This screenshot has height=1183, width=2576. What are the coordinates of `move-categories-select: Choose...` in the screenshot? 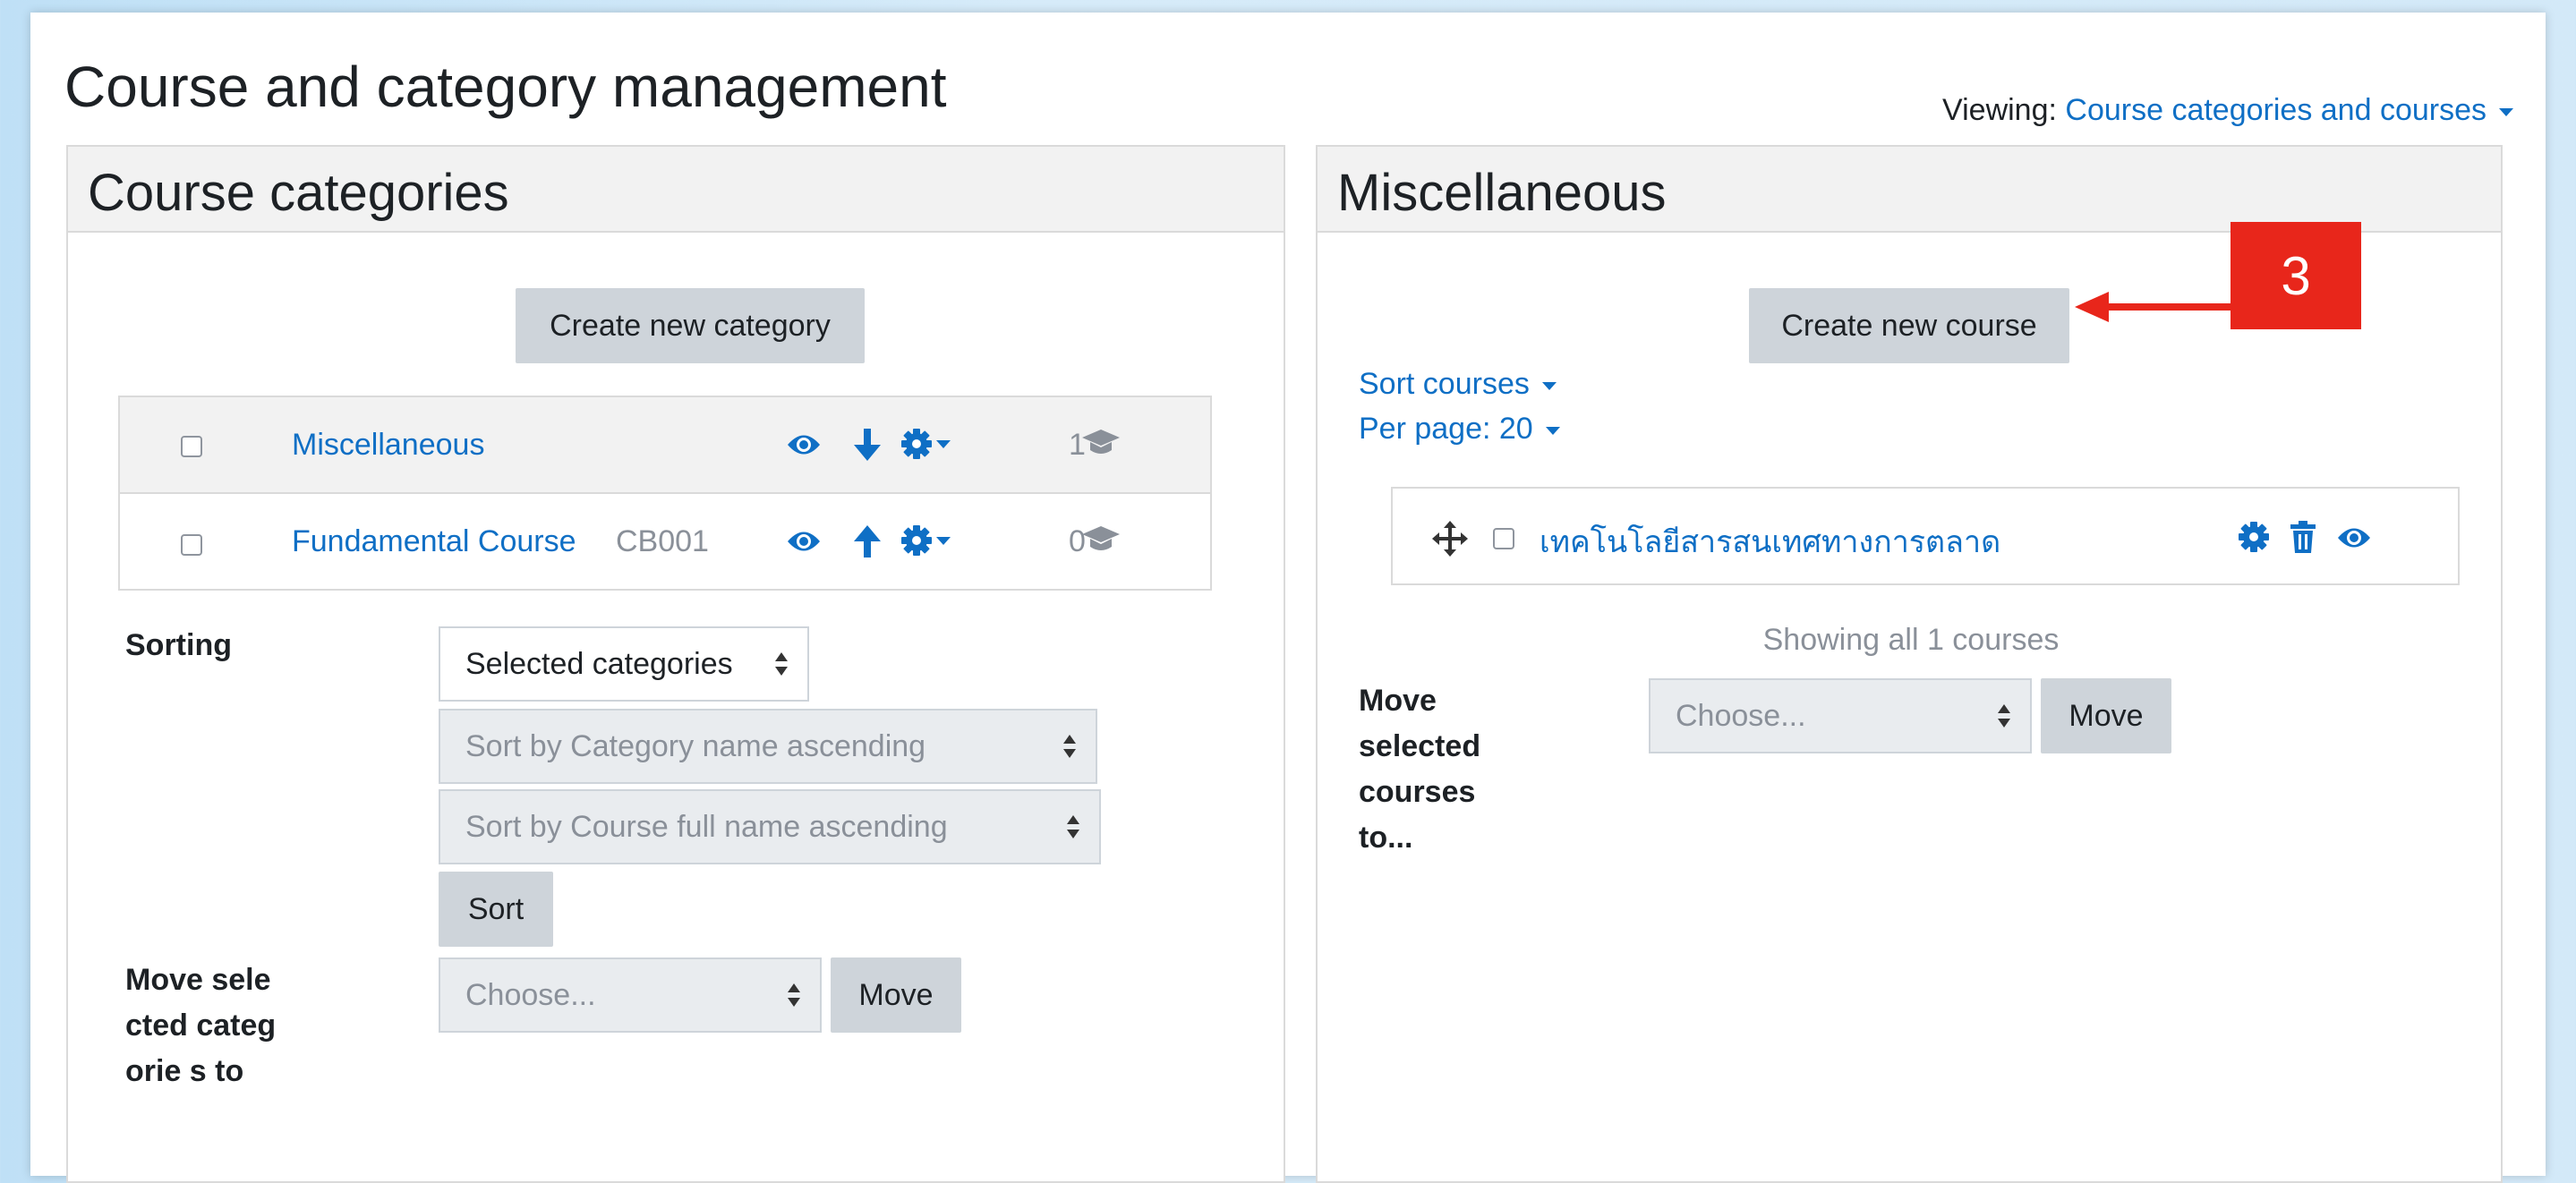 It's located at (630, 995).